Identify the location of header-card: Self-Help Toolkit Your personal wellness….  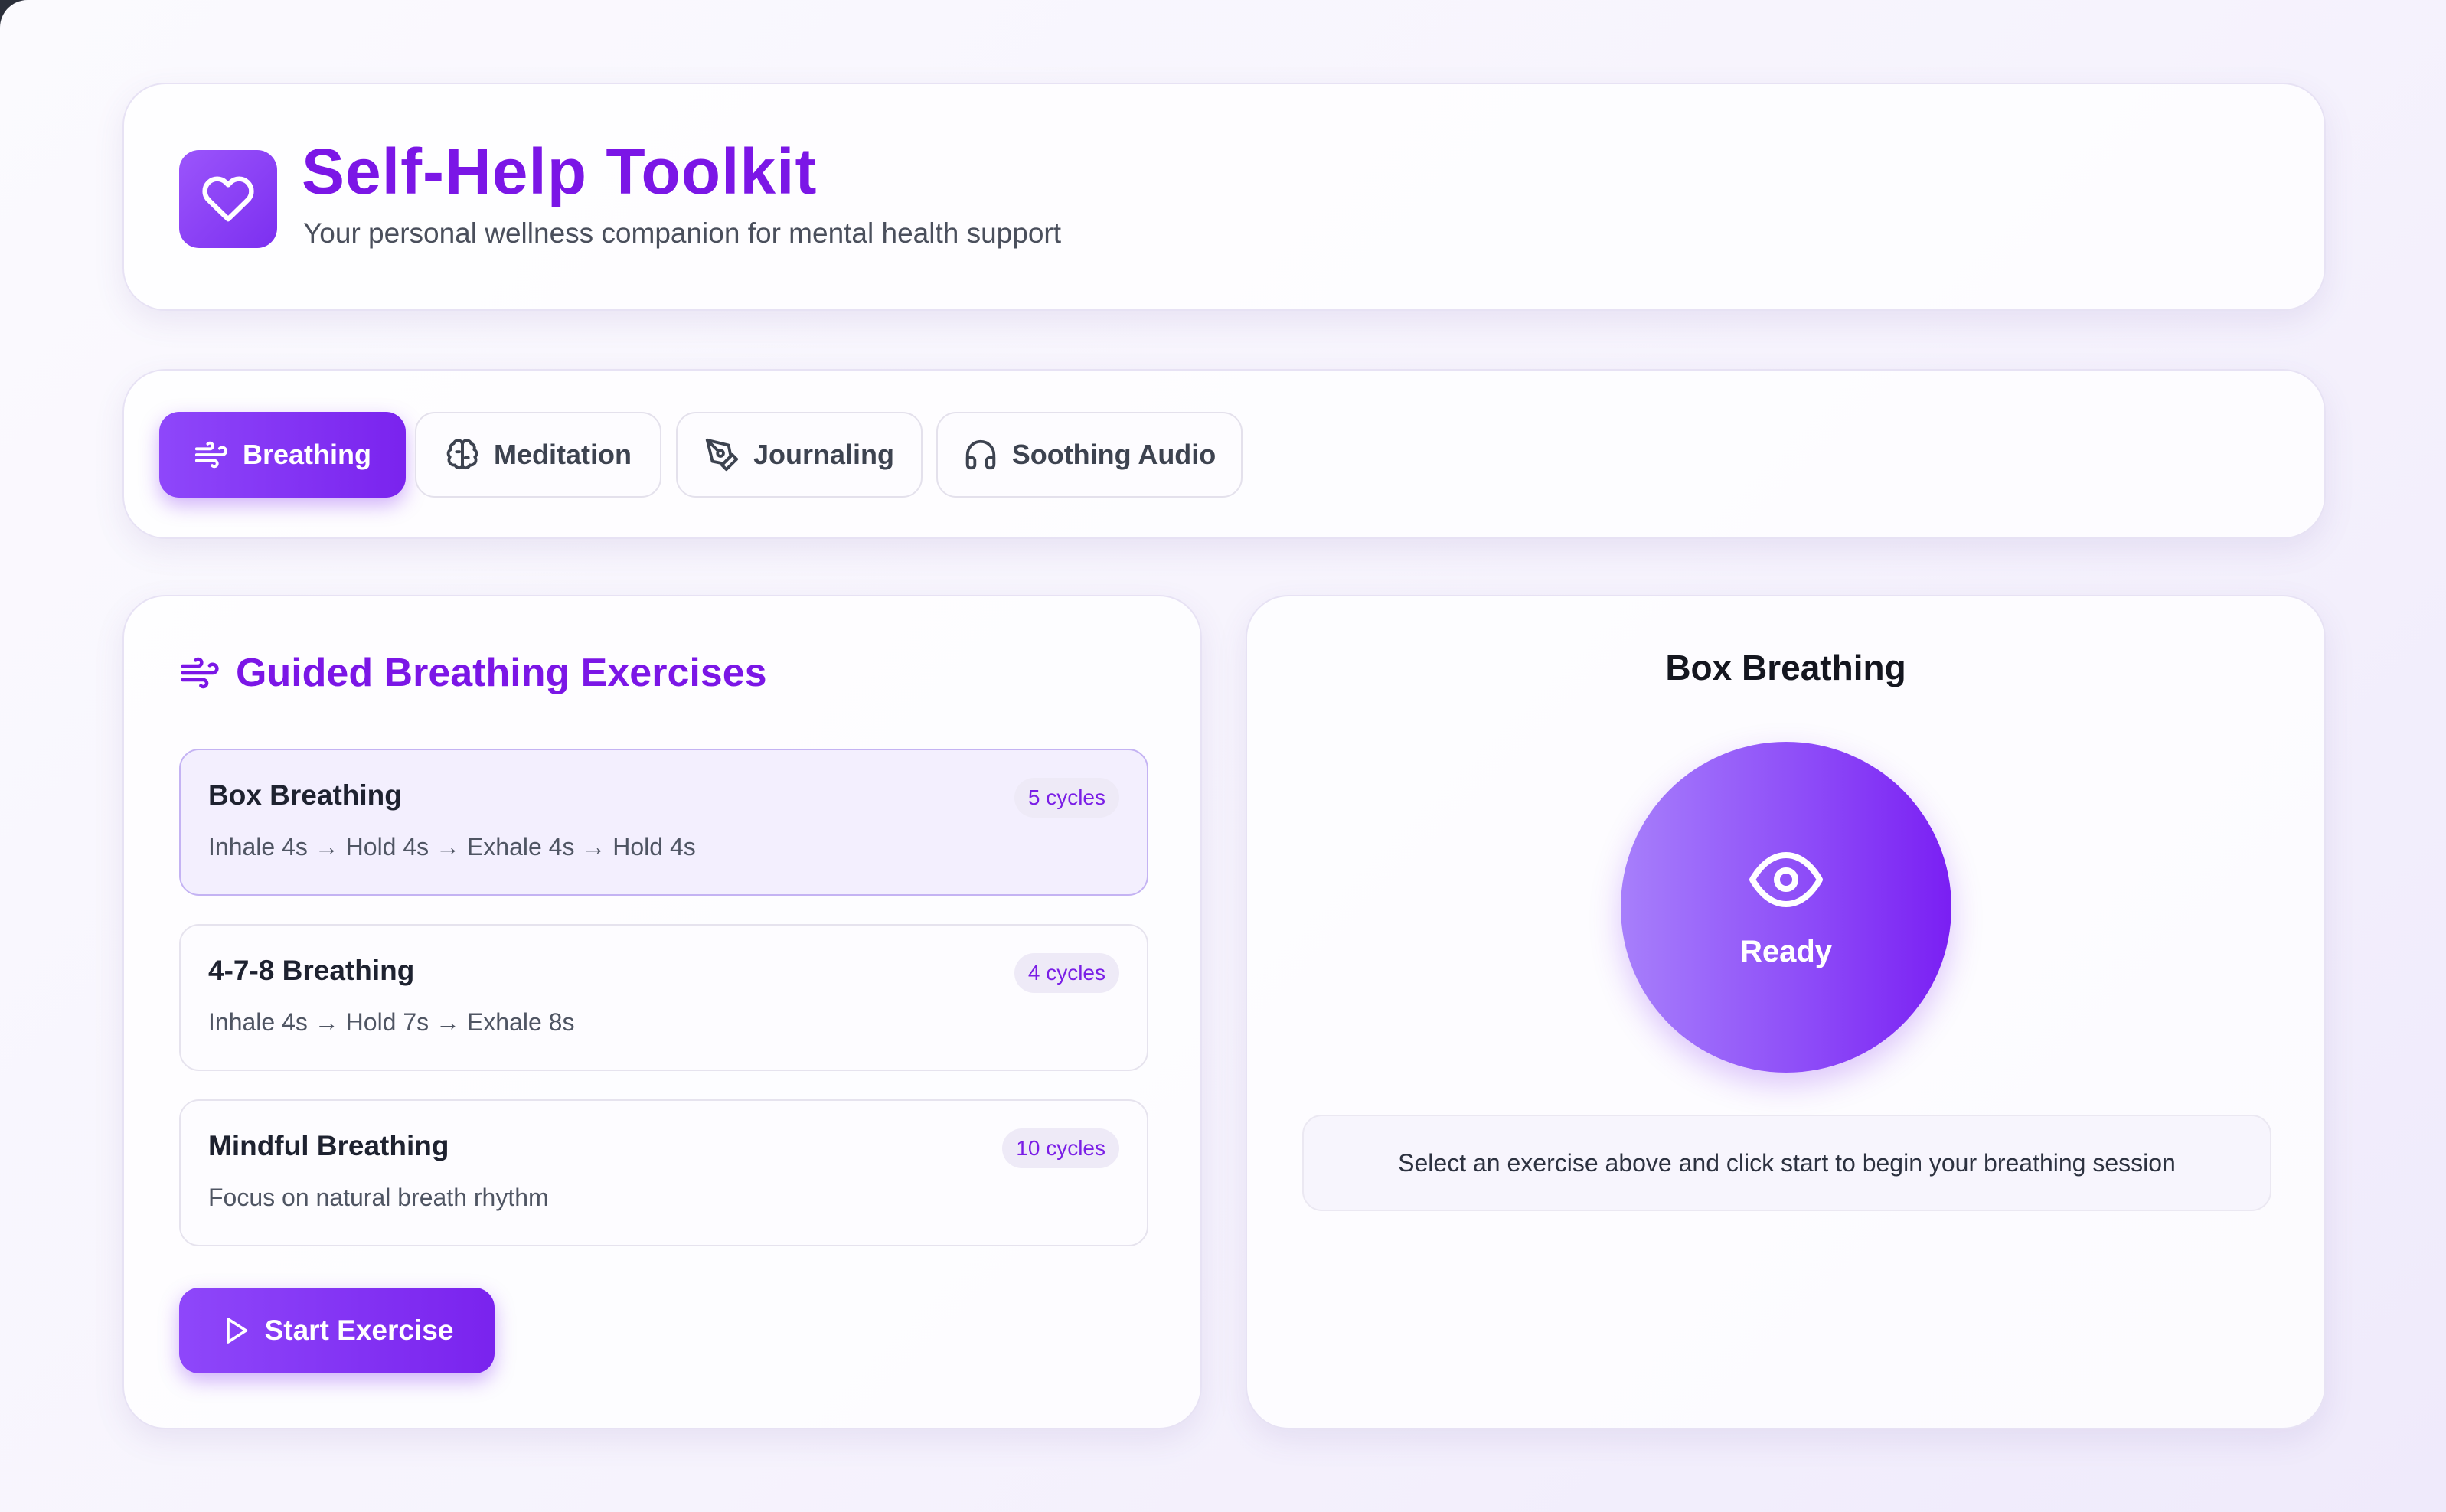
(1224, 197).